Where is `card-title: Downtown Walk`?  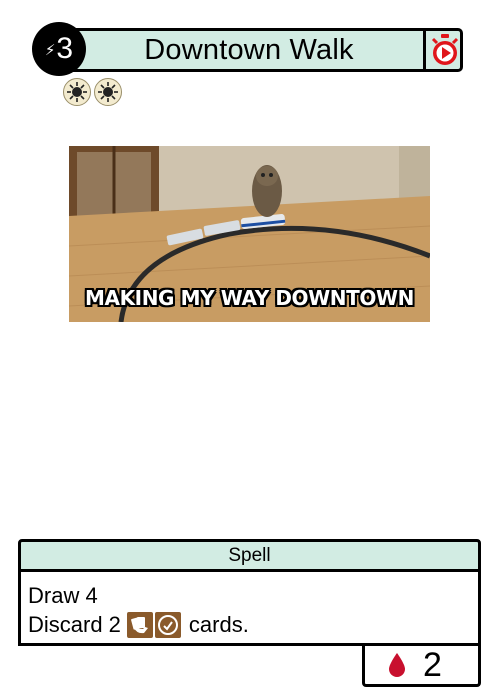 card-title: Downtown Walk is located at coordinates (249, 50).